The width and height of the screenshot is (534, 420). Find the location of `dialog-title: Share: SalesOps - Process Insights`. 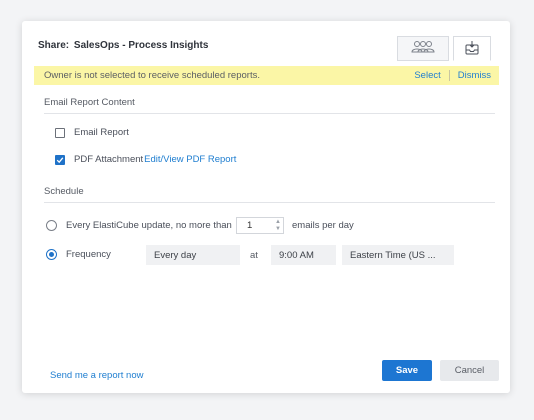

dialog-title: Share: SalesOps - Process Insights is located at coordinates (123, 45).